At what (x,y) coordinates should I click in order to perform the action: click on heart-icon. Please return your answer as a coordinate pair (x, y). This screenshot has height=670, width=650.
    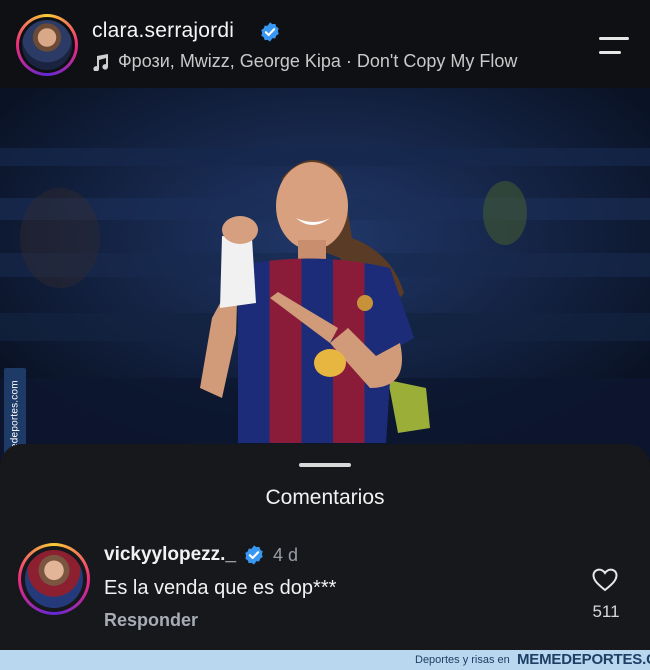
    Looking at the image, I should click on (605, 580).